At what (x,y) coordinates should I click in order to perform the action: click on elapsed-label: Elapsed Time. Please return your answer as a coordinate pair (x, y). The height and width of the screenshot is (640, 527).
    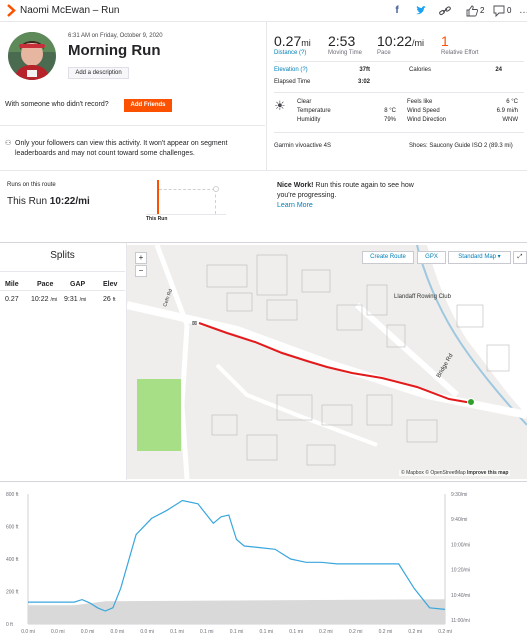
    Looking at the image, I should click on (292, 82).